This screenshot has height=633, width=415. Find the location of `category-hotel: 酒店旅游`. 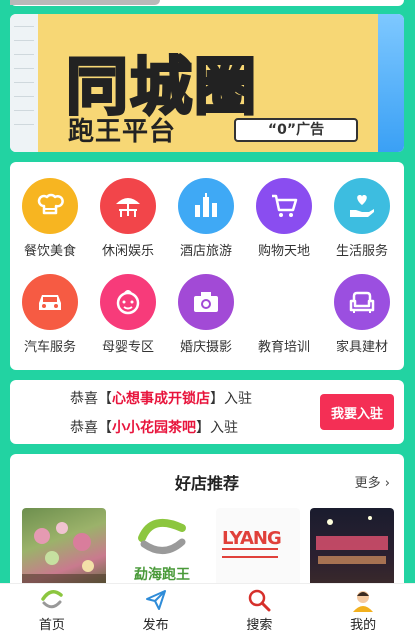

category-hotel: 酒店旅游 is located at coordinates (206, 218).